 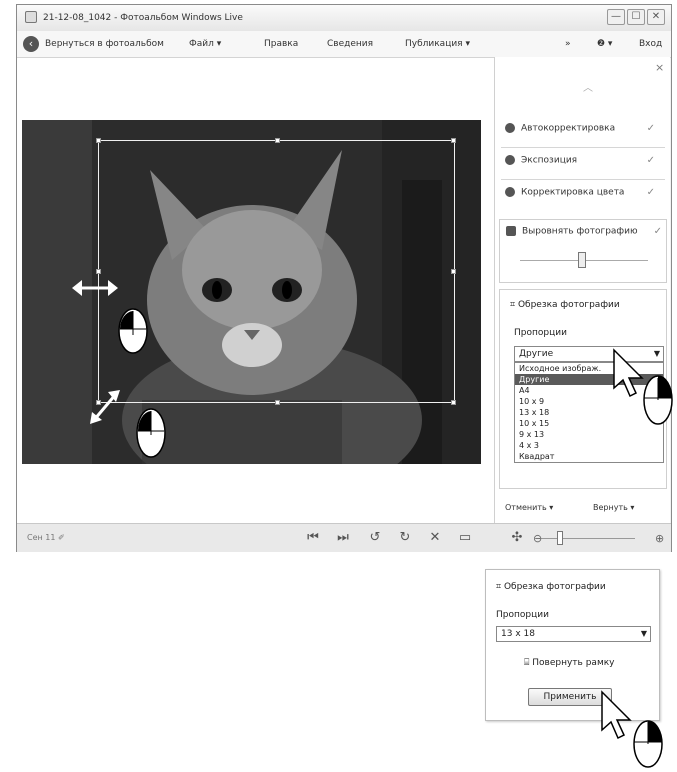 What do you see at coordinates (435, 537) in the screenshot?
I see `delete-icon: ✕` at bounding box center [435, 537].